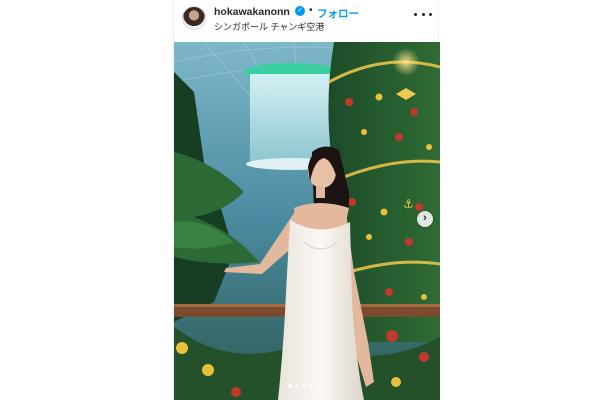  What do you see at coordinates (252, 12) in the screenshot?
I see `username-link: hokawakanonn` at bounding box center [252, 12].